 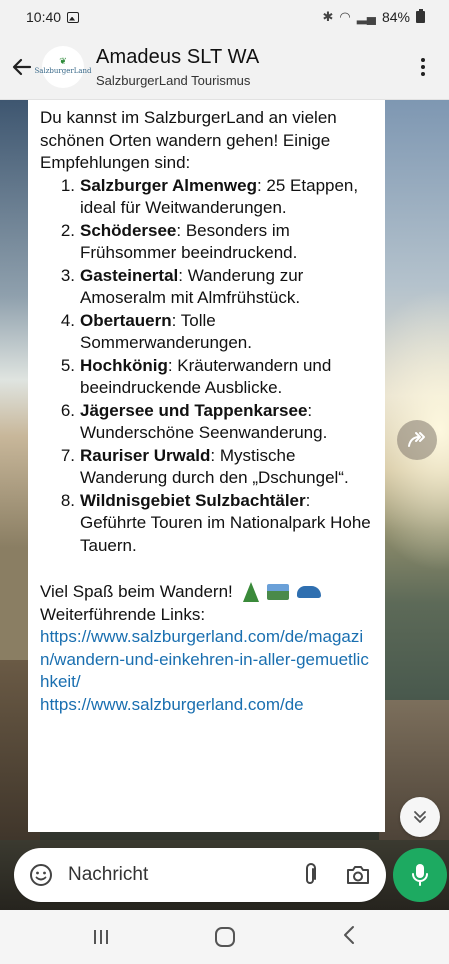 I want to click on wifi-icon: ◠, so click(x=345, y=16).